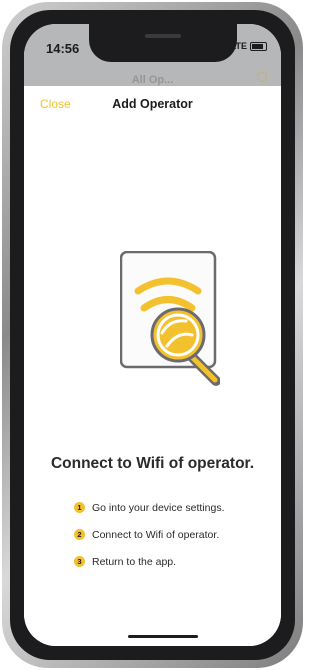 This screenshot has height=670, width=320. I want to click on status-indicators: LTE, so click(241, 46).